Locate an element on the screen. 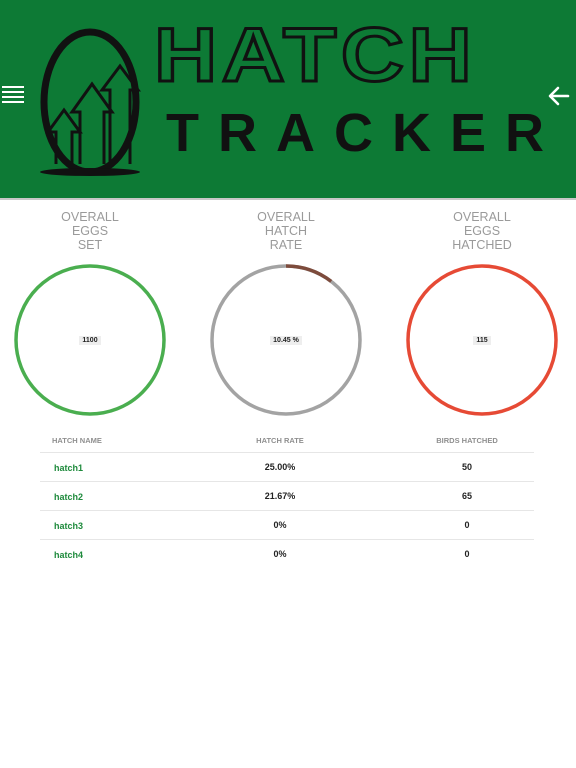 This screenshot has height=768, width=576. arrow-left-icon is located at coordinates (559, 96).